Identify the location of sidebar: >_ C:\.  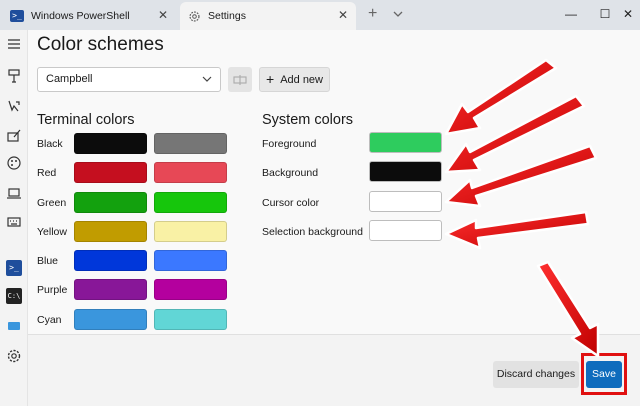
(14, 218).